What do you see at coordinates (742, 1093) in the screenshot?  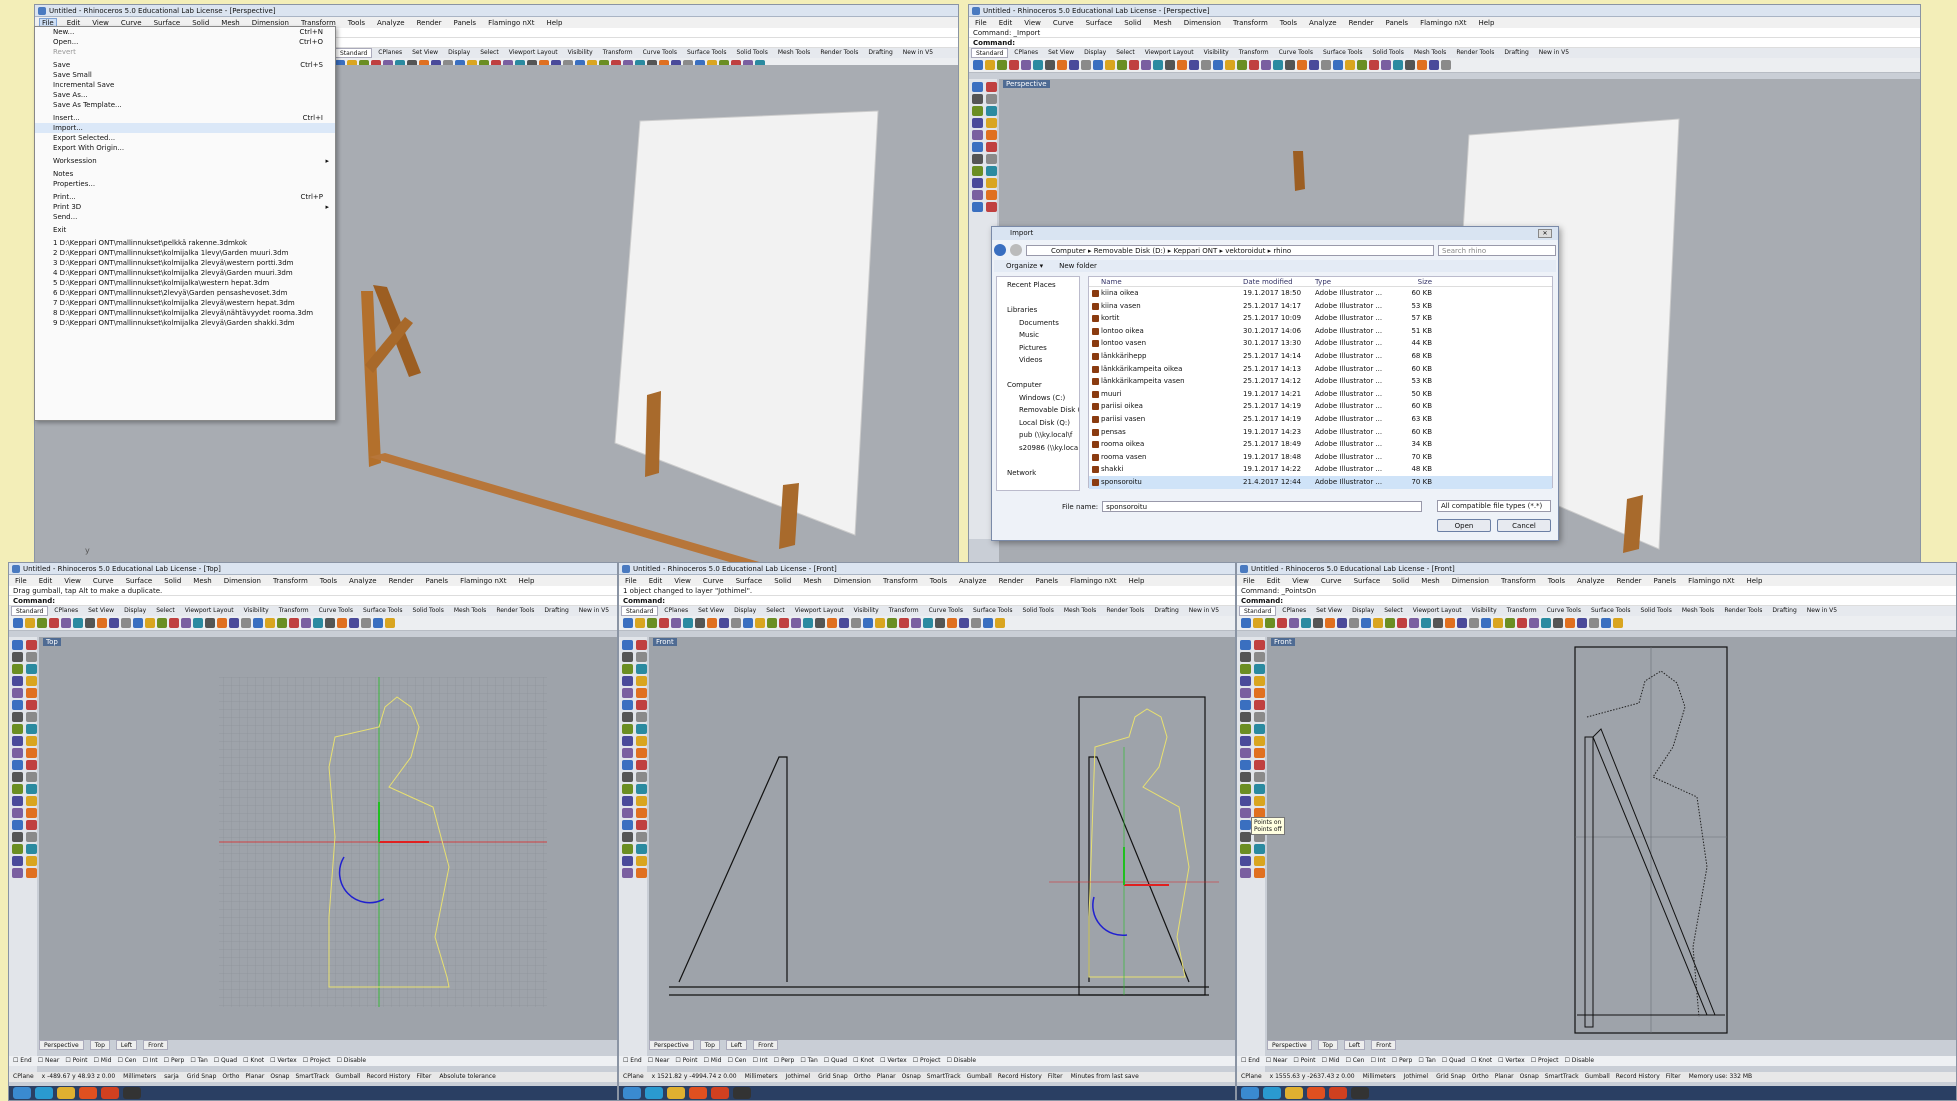 I see `rhino-icon` at bounding box center [742, 1093].